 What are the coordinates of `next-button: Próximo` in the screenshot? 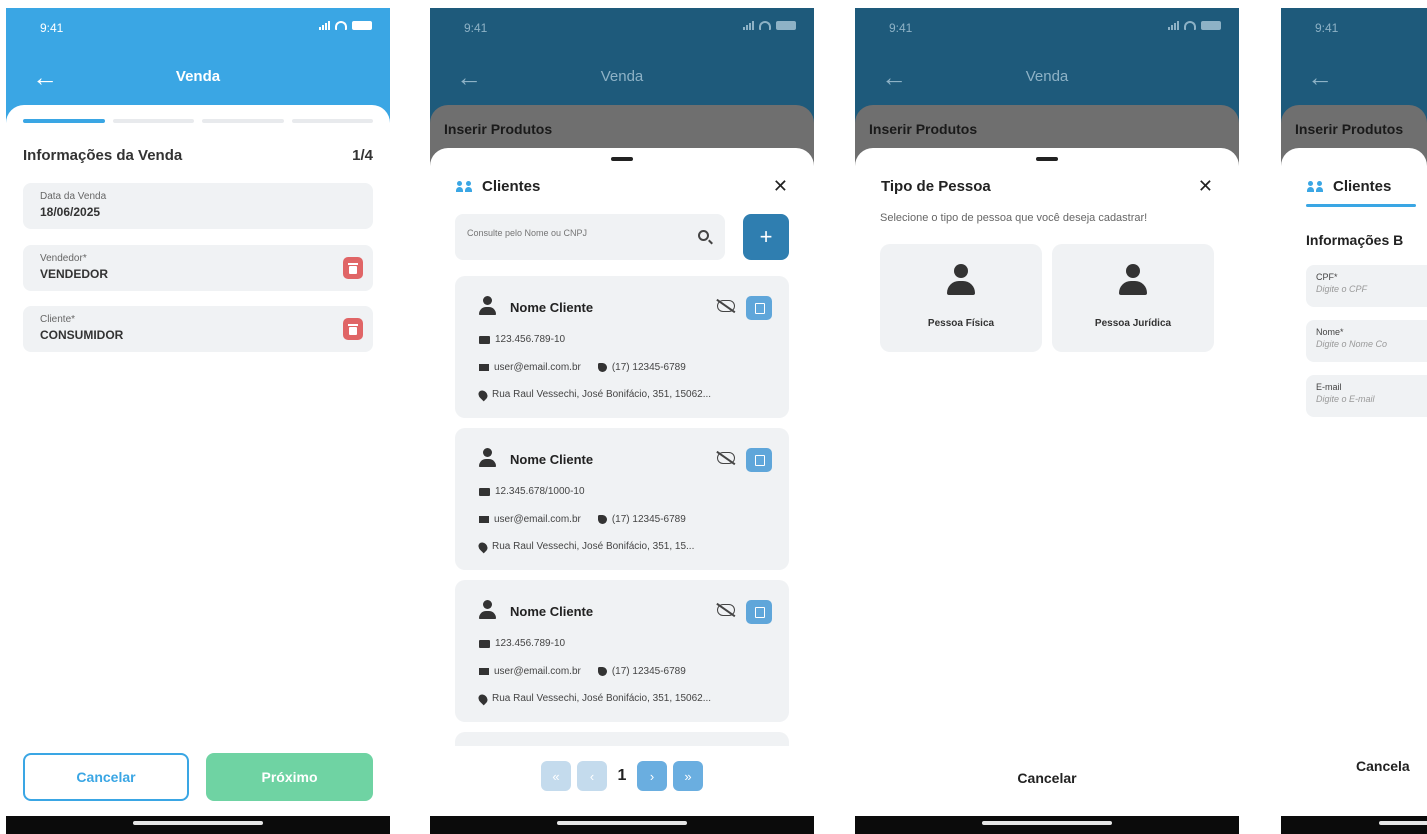 It's located at (289, 777).